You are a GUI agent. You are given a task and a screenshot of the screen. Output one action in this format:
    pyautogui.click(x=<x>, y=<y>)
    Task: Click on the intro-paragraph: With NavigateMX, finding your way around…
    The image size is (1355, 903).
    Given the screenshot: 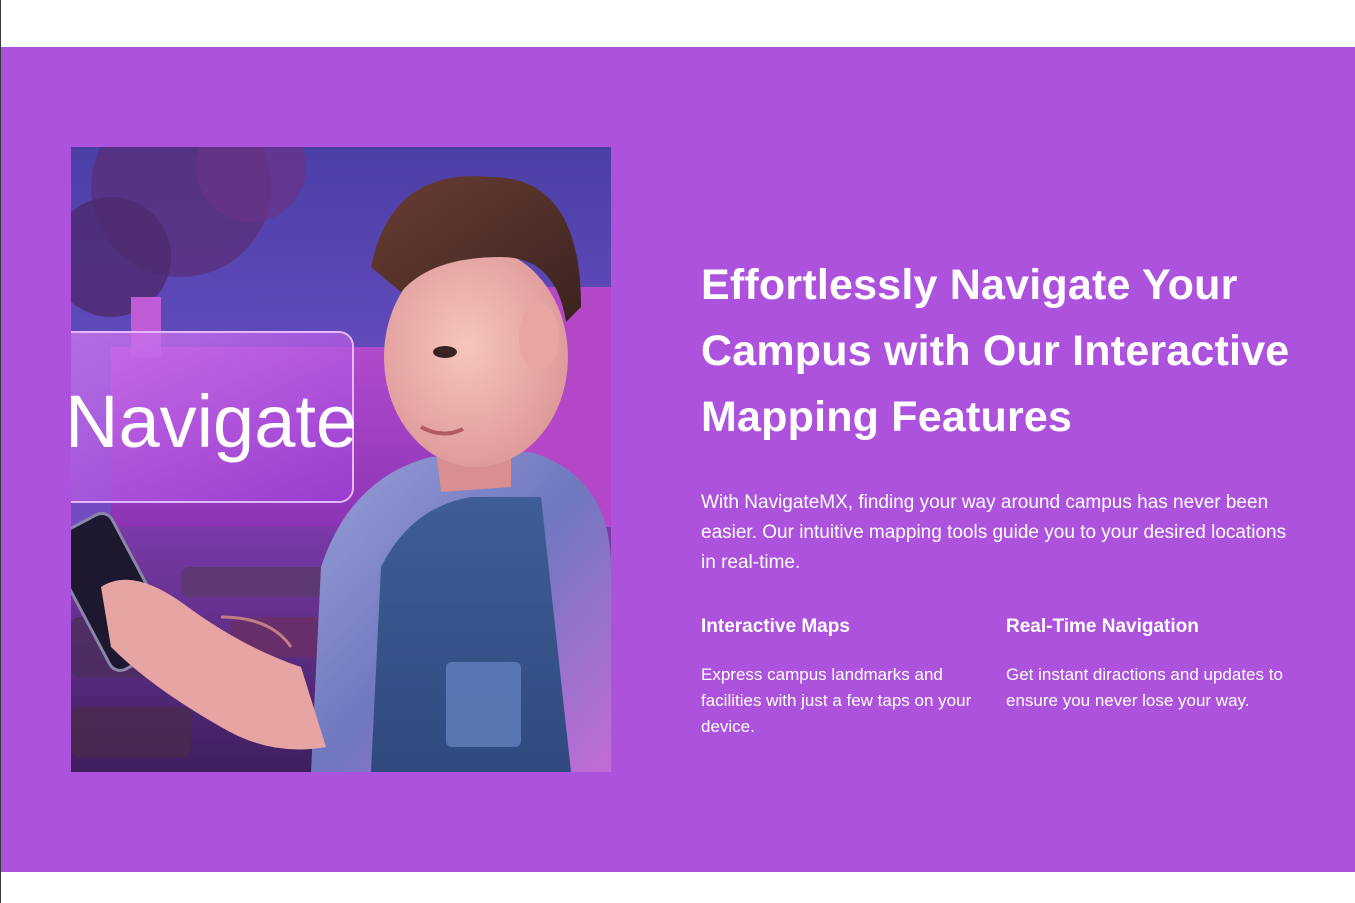 What is the action you would take?
    pyautogui.click(x=994, y=532)
    